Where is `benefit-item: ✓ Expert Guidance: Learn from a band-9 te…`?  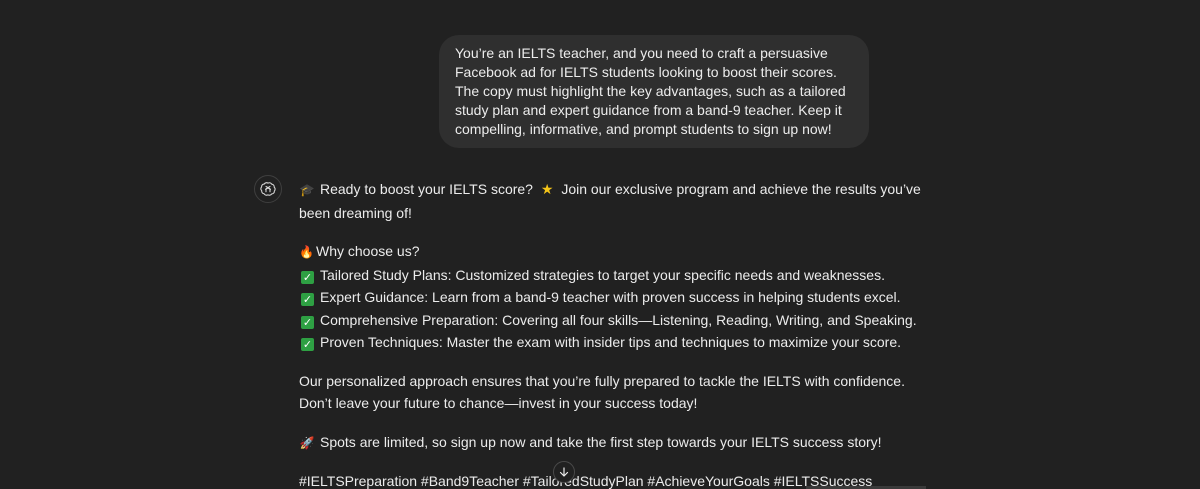 benefit-item: ✓ Expert Guidance: Learn from a band-9 te… is located at coordinates (600, 297).